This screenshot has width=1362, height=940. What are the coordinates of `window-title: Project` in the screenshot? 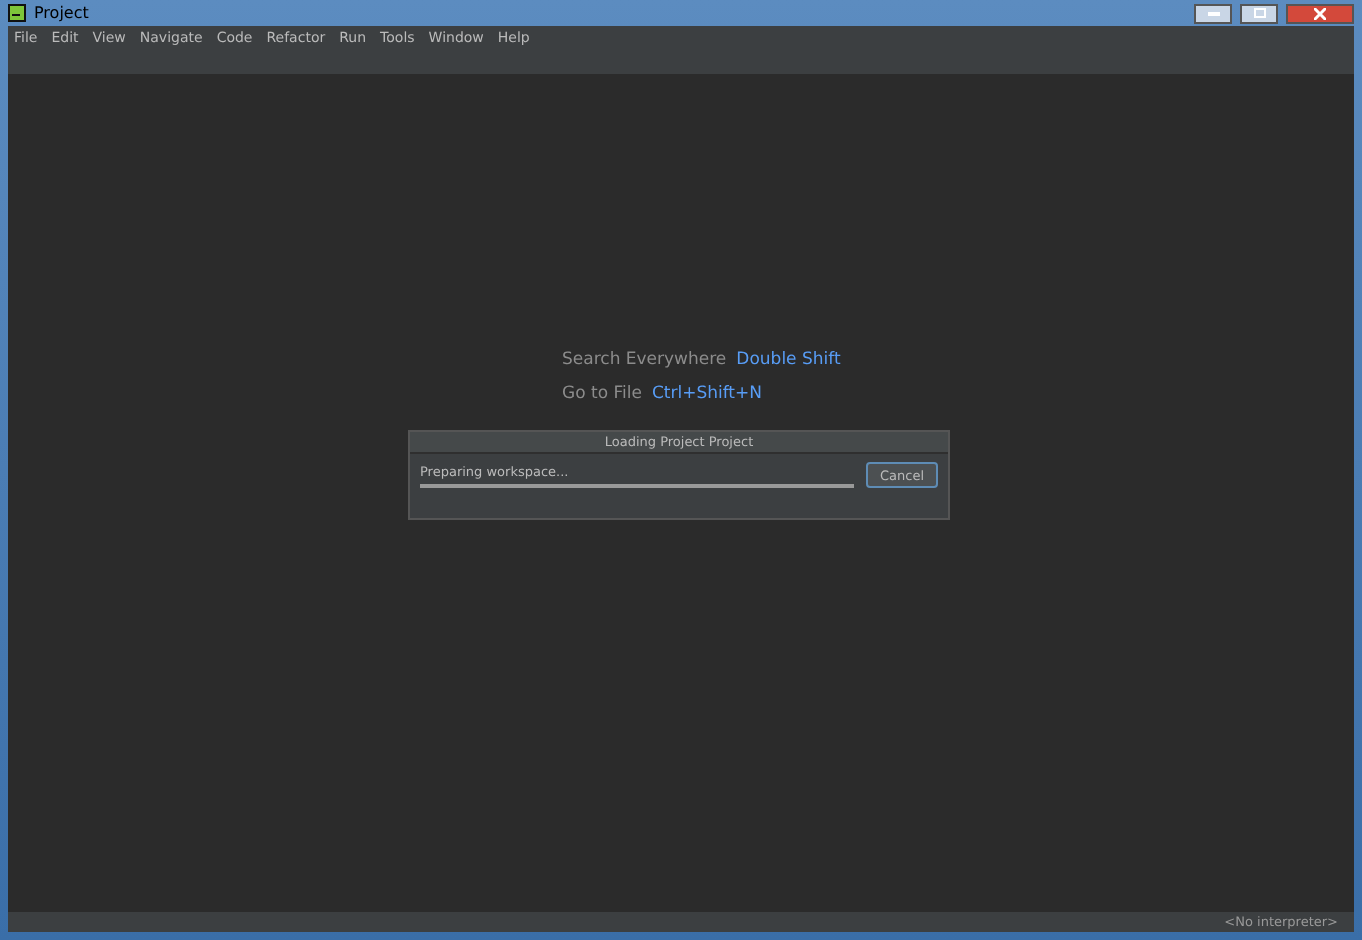 It's located at (61, 13).